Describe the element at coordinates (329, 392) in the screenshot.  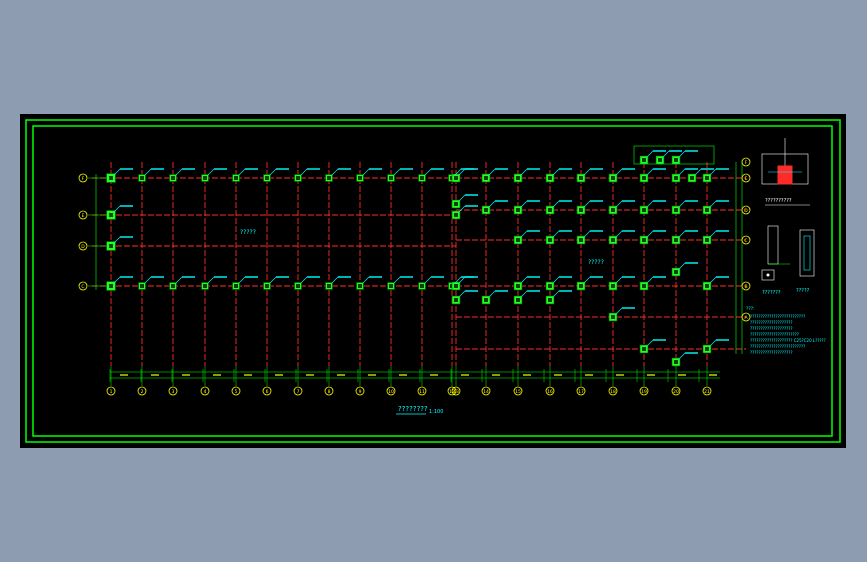
I see `axis-bubble-label: 8` at that location.